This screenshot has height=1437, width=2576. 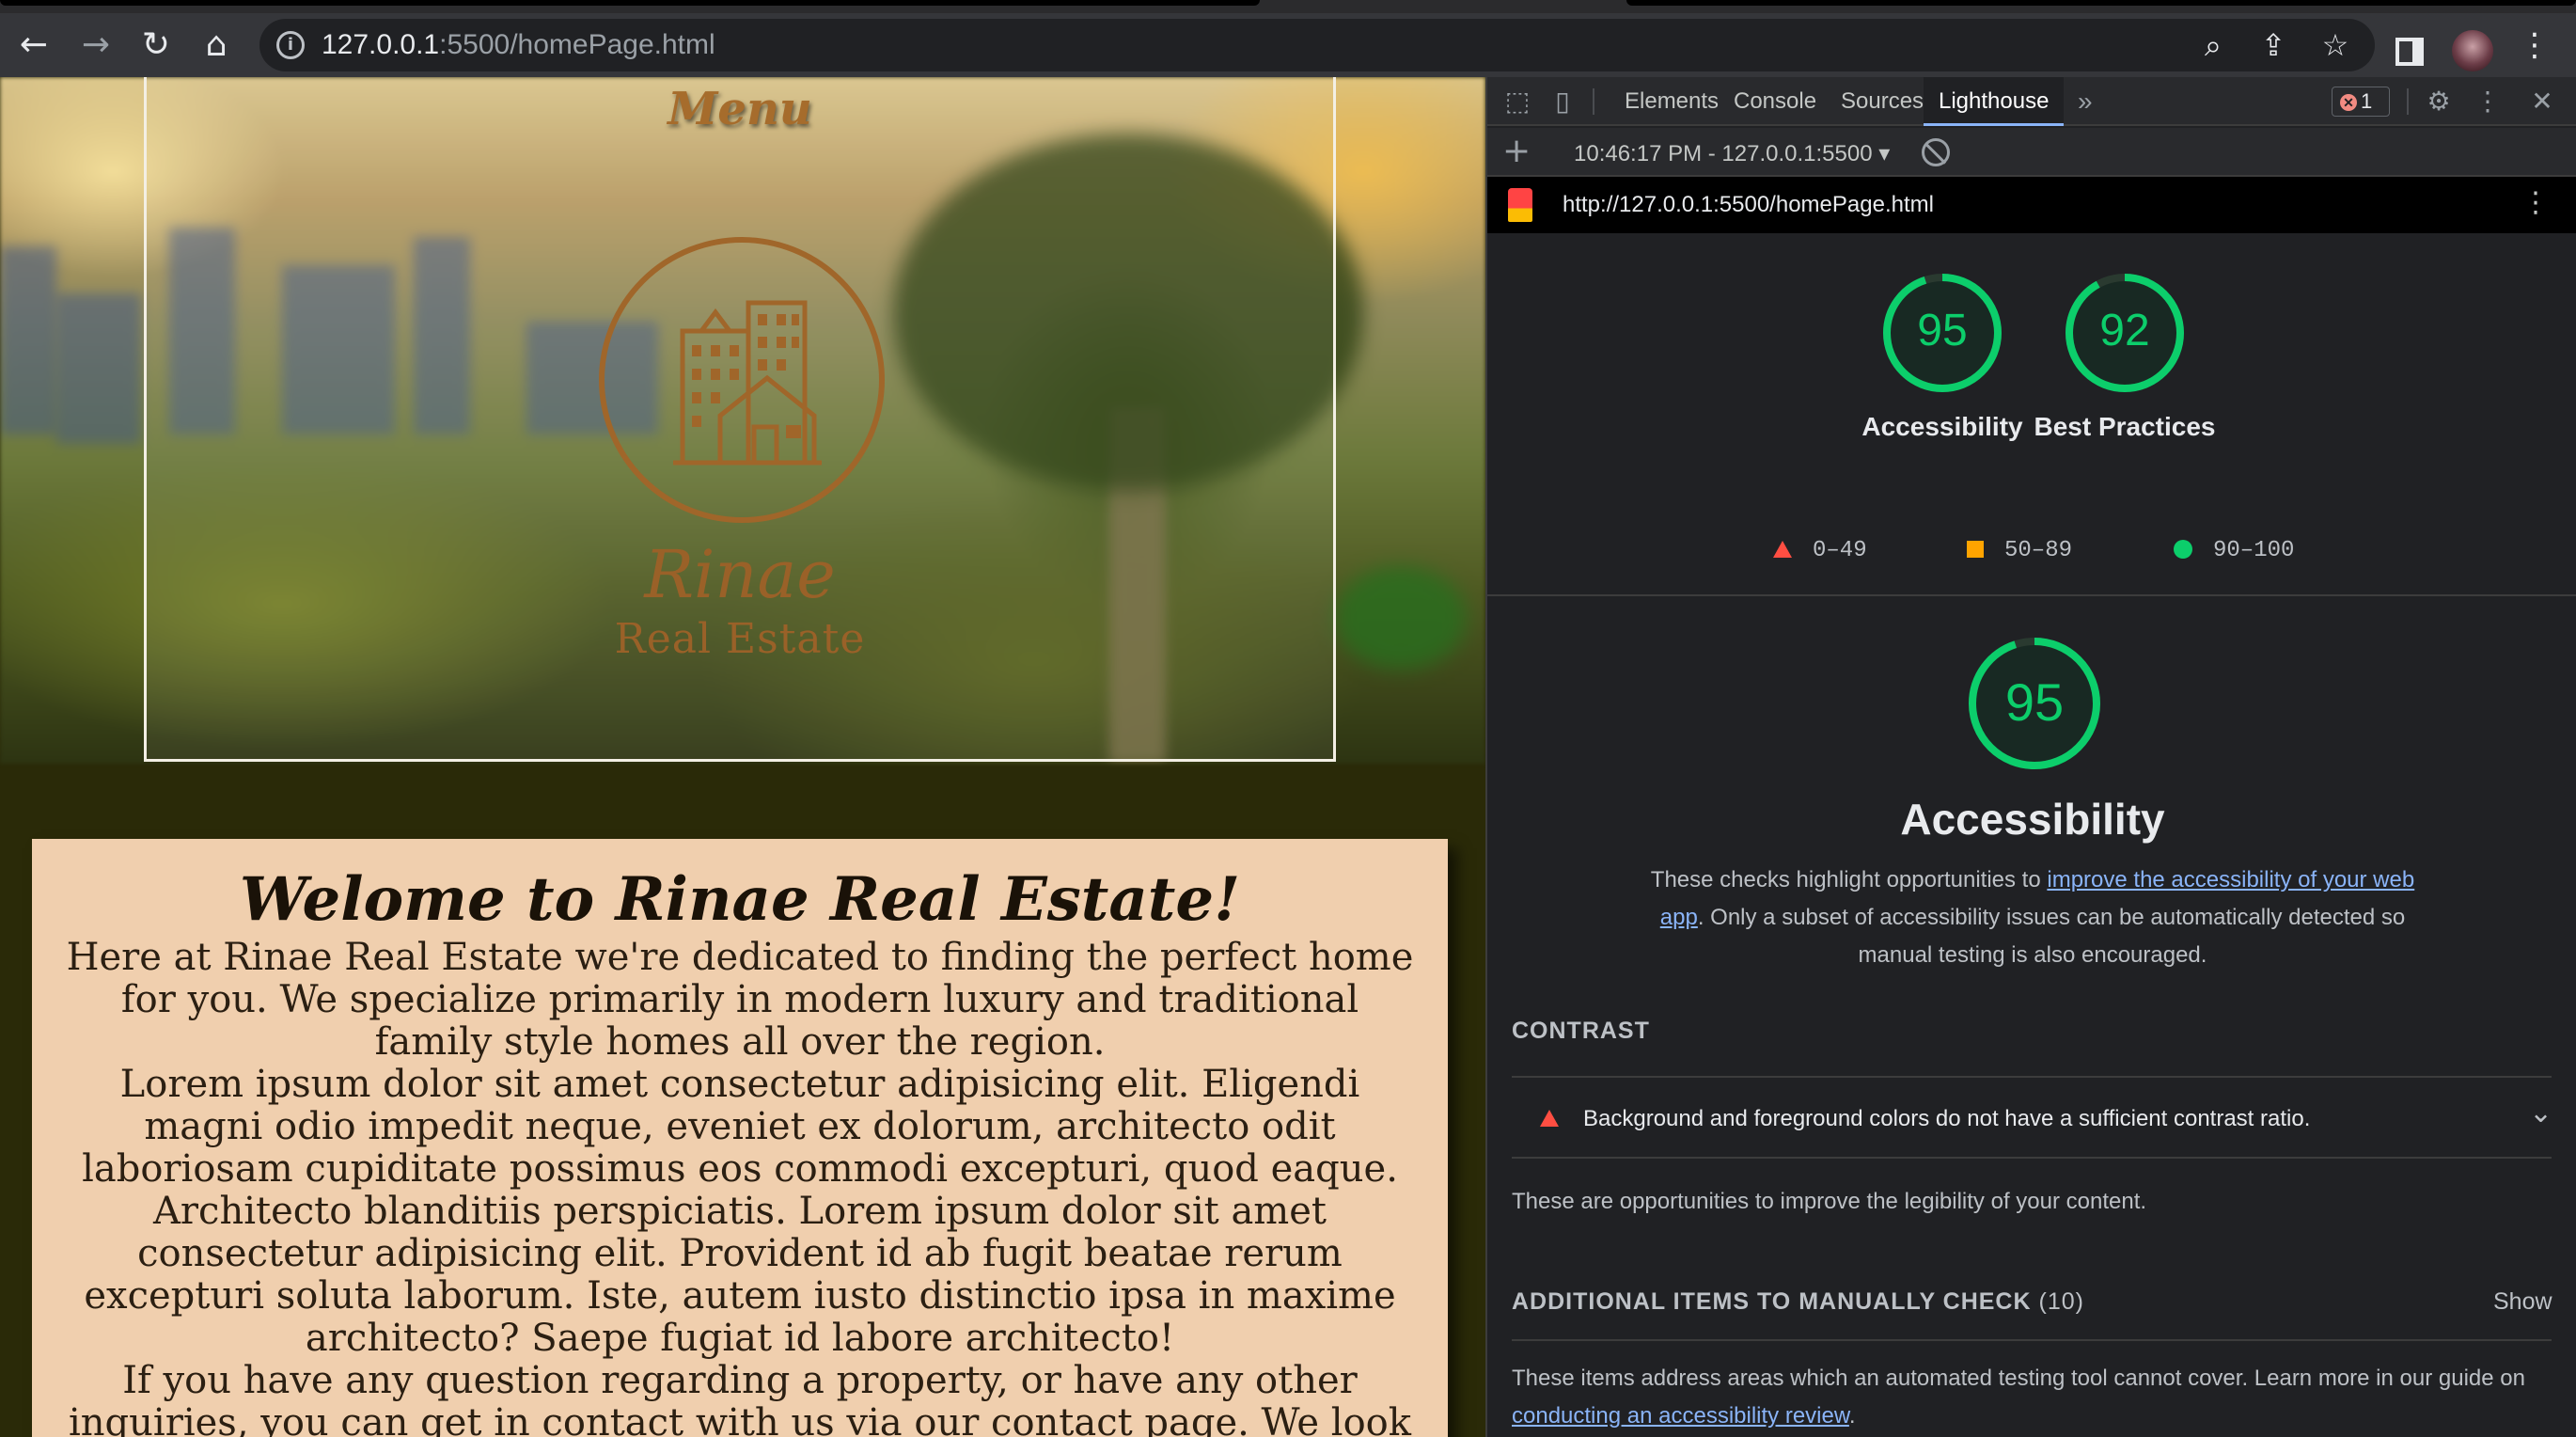 What do you see at coordinates (2542, 101) in the screenshot?
I see `close-devtools-icon: ✕` at bounding box center [2542, 101].